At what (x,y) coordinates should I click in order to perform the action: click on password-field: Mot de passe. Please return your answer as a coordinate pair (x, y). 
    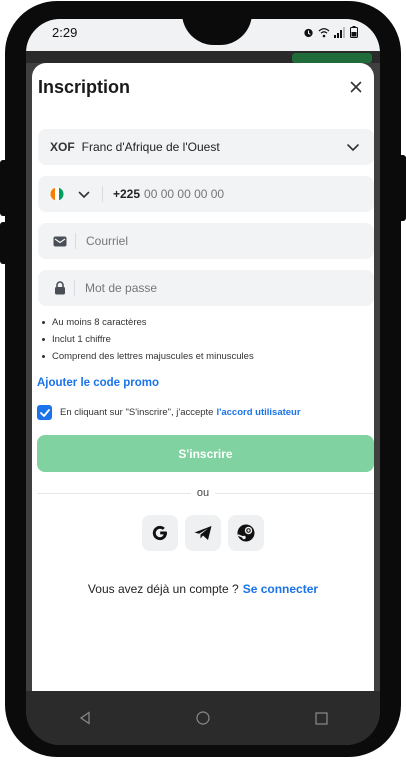
    Looking at the image, I should click on (206, 288).